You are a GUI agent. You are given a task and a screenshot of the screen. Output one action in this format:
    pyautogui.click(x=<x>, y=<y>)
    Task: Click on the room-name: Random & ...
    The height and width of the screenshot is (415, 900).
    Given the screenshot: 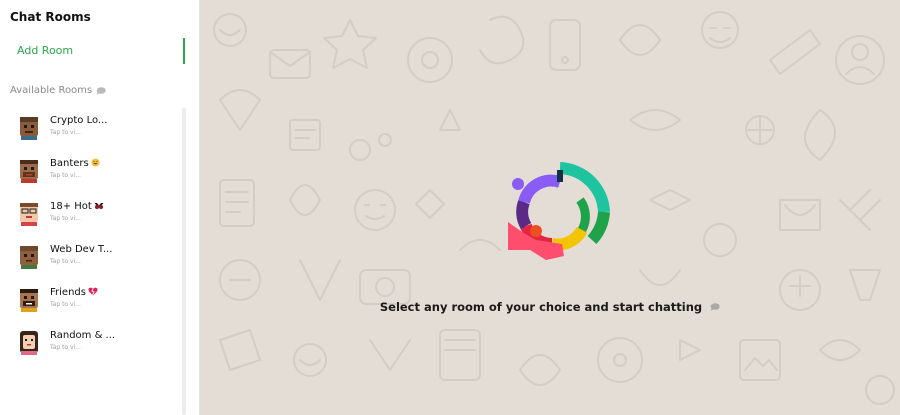 What is the action you would take?
    pyautogui.click(x=83, y=335)
    